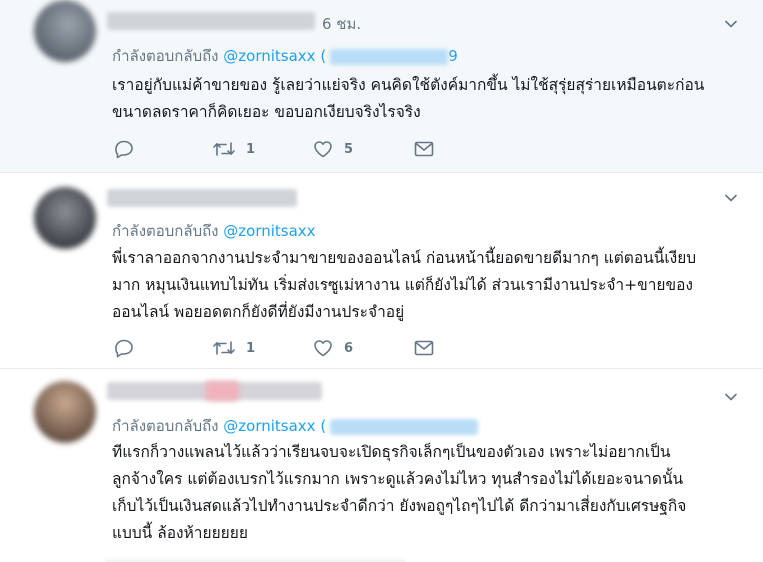 The width and height of the screenshot is (763, 562). I want to click on replying-to: กำลังตอบกลับถึง @zornitsaxx, so click(214, 231).